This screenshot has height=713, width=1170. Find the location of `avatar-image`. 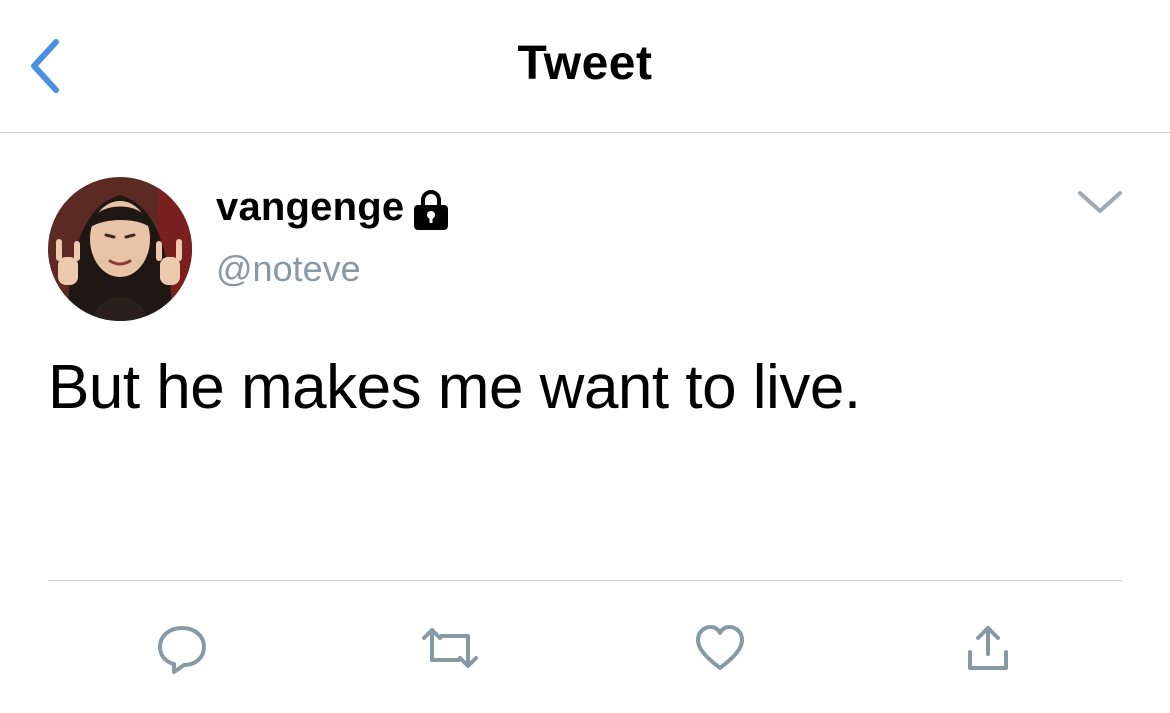

avatar-image is located at coordinates (120, 249).